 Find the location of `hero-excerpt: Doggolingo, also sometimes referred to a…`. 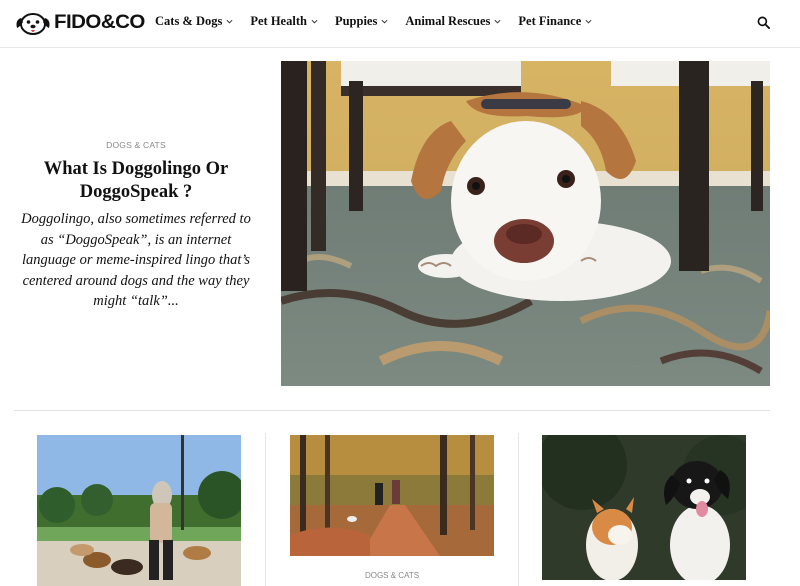

hero-excerpt: Doggolingo, also sometimes referred to a… is located at coordinates (136, 260).